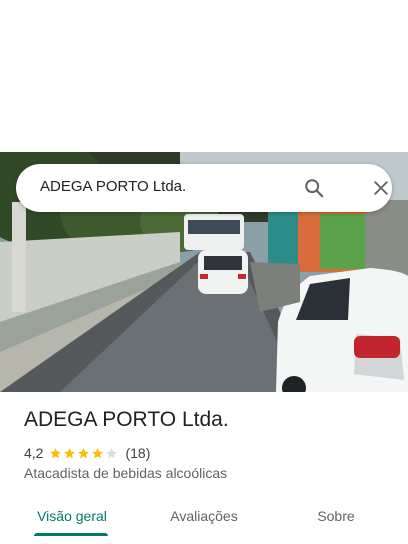 This screenshot has height=544, width=408. I want to click on place-title: ADEGA PORTO Ltda., so click(126, 419).